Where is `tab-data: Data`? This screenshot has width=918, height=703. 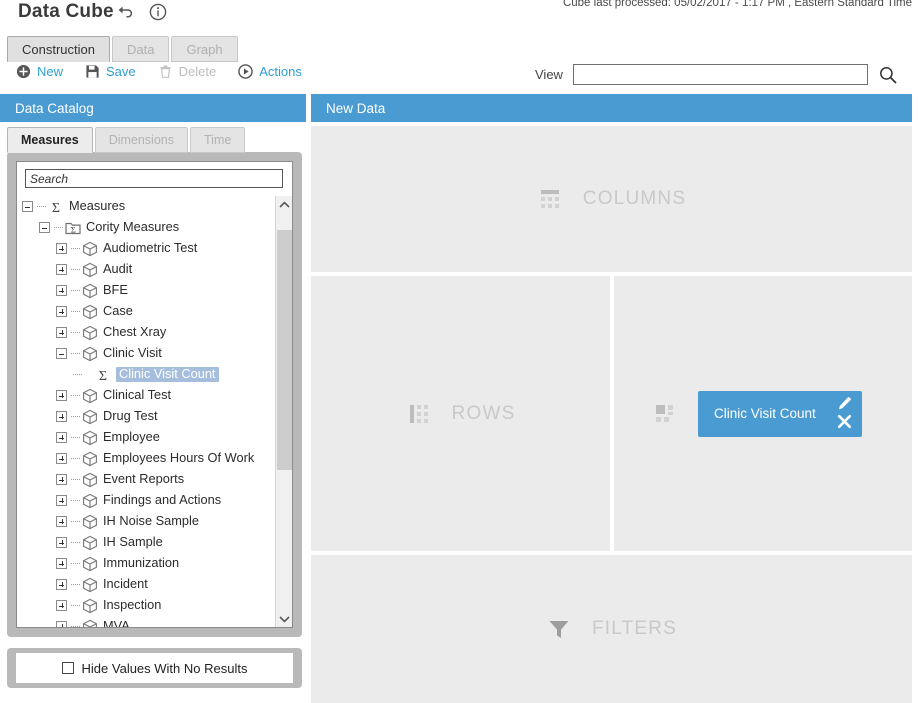 tab-data: Data is located at coordinates (140, 49).